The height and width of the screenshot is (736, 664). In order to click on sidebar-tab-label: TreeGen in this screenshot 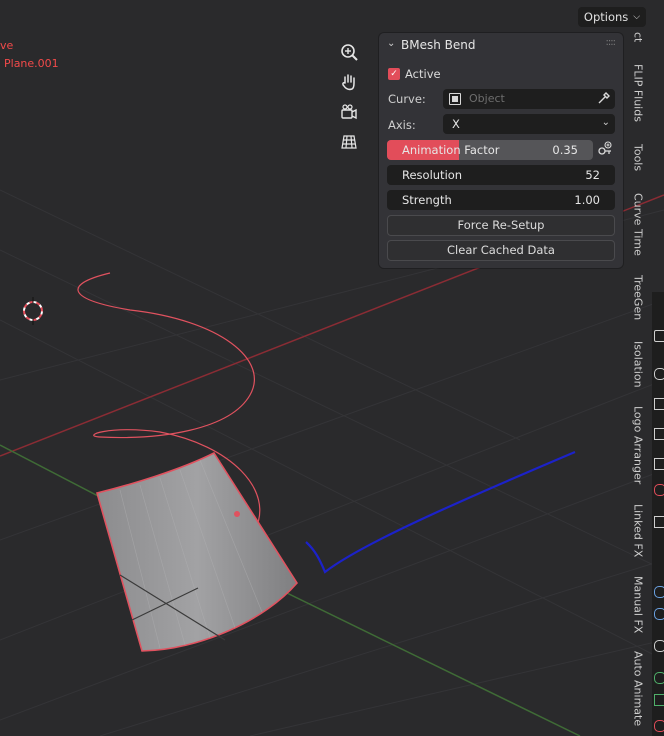, I will do `click(638, 298)`.